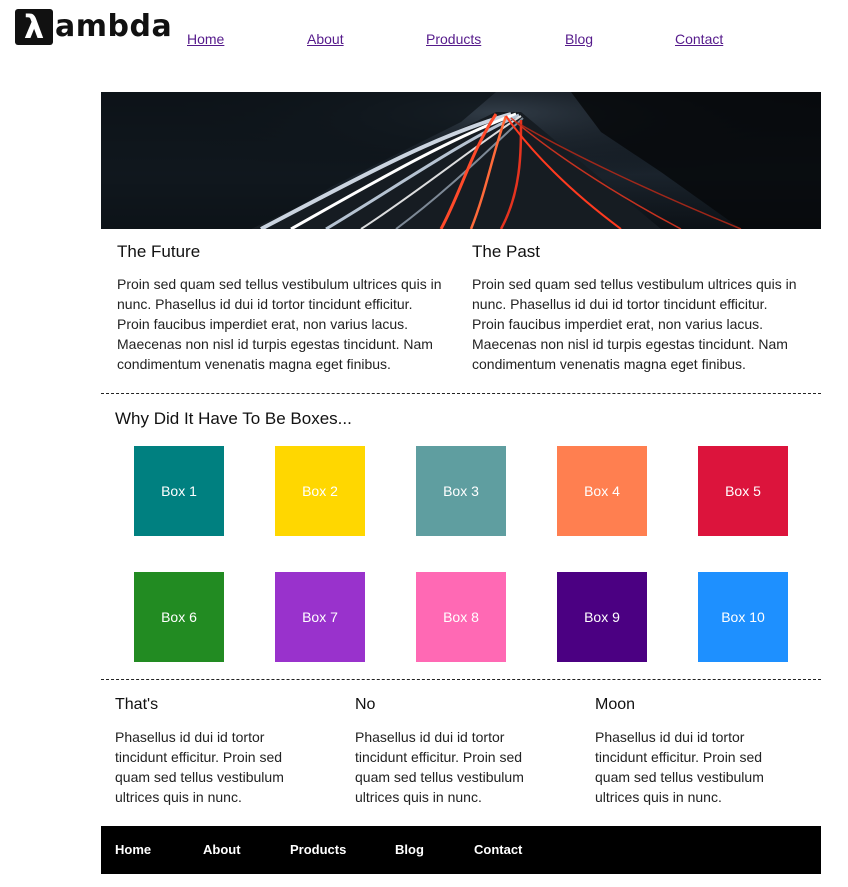  I want to click on footer-link-blog: Blog, so click(409, 849).